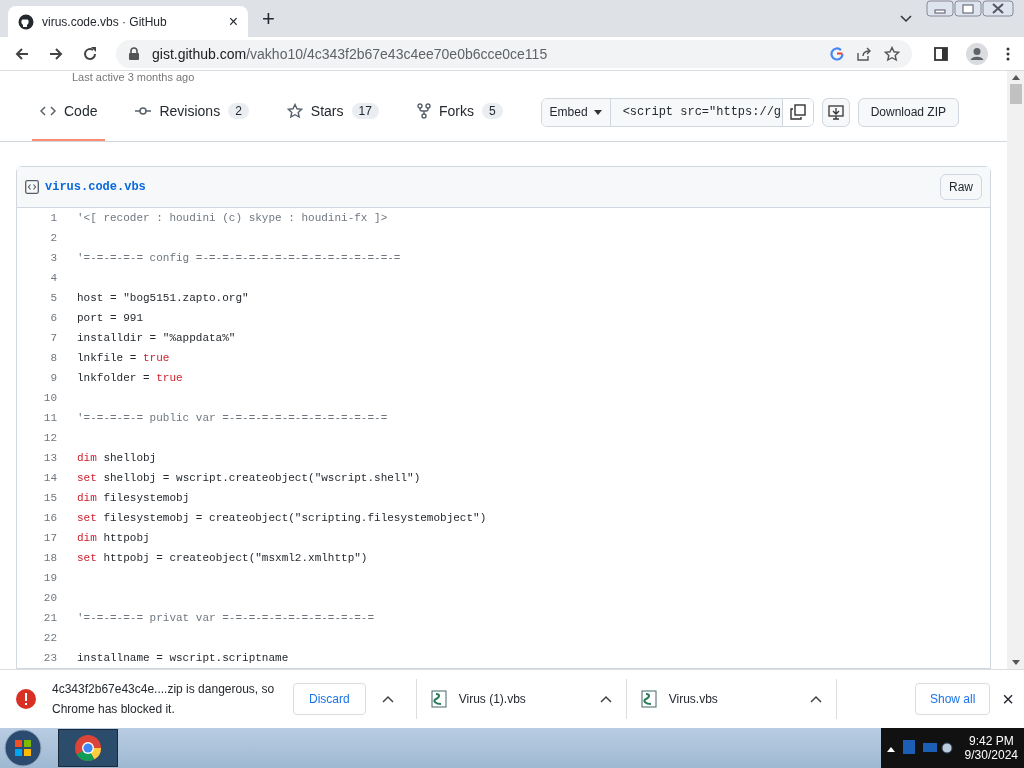 The image size is (1024, 768). What do you see at coordinates (268, 18) in the screenshot?
I see `new-tab-button: +` at bounding box center [268, 18].